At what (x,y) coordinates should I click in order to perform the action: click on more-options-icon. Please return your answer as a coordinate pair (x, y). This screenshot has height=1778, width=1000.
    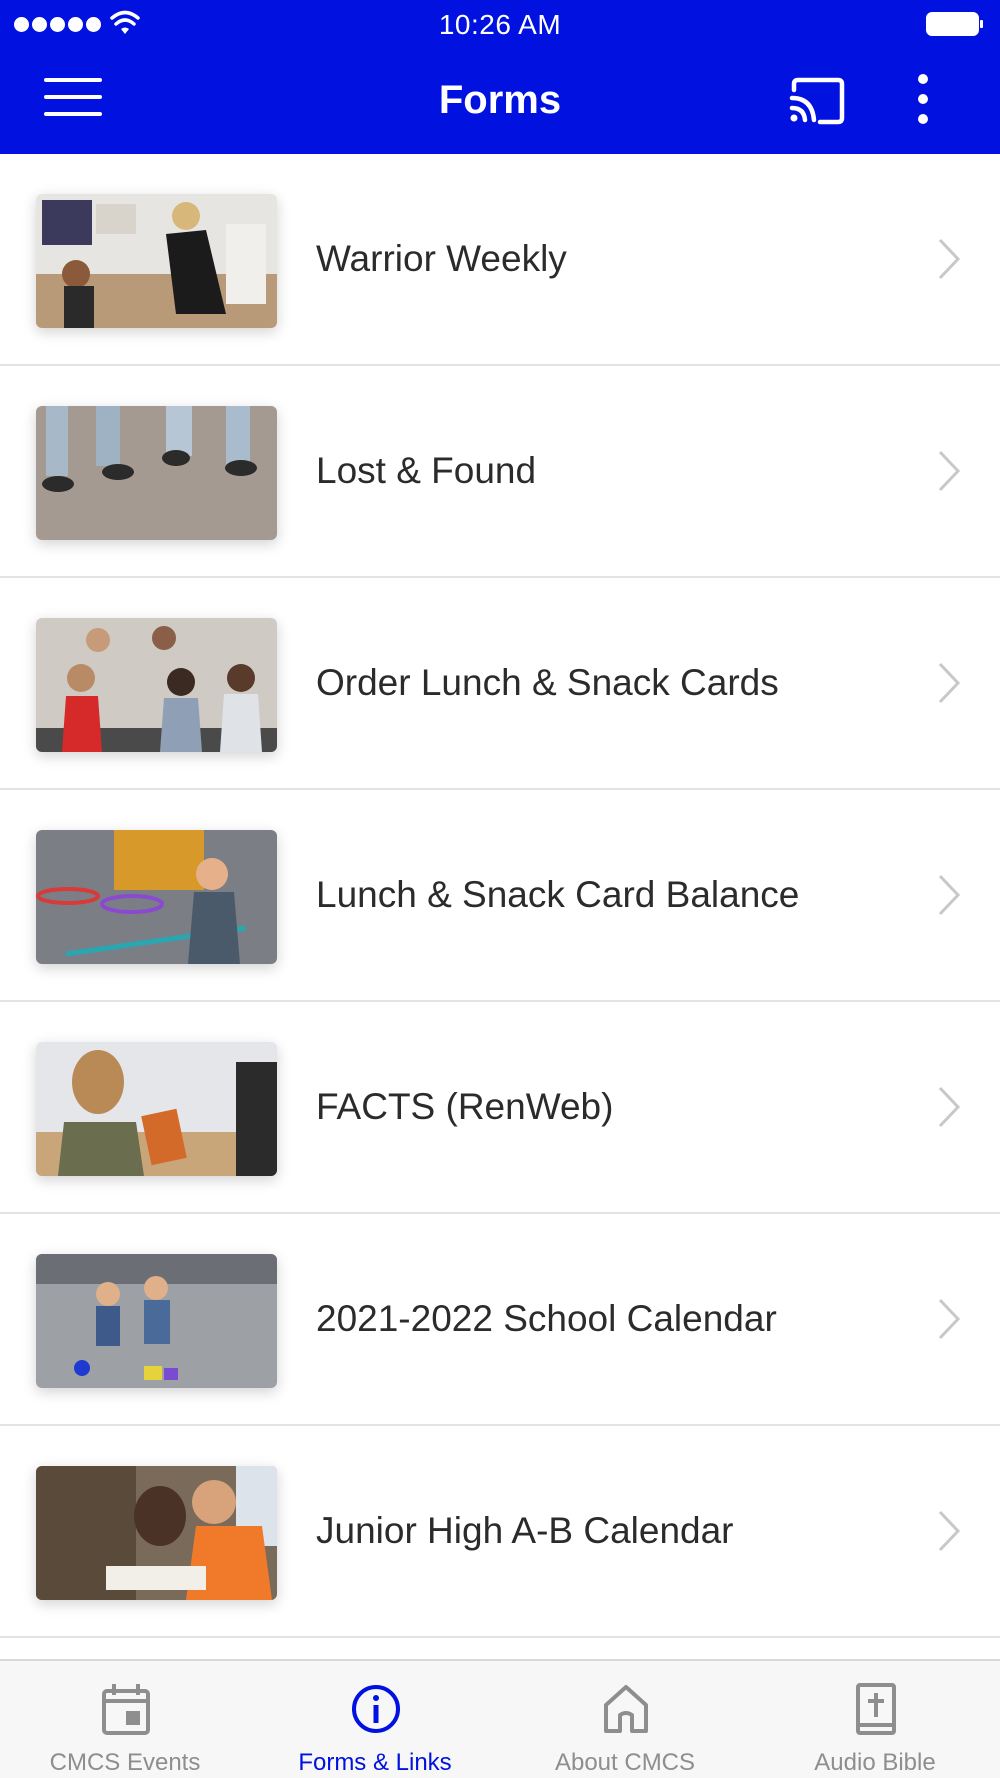
    Looking at the image, I should click on (923, 102).